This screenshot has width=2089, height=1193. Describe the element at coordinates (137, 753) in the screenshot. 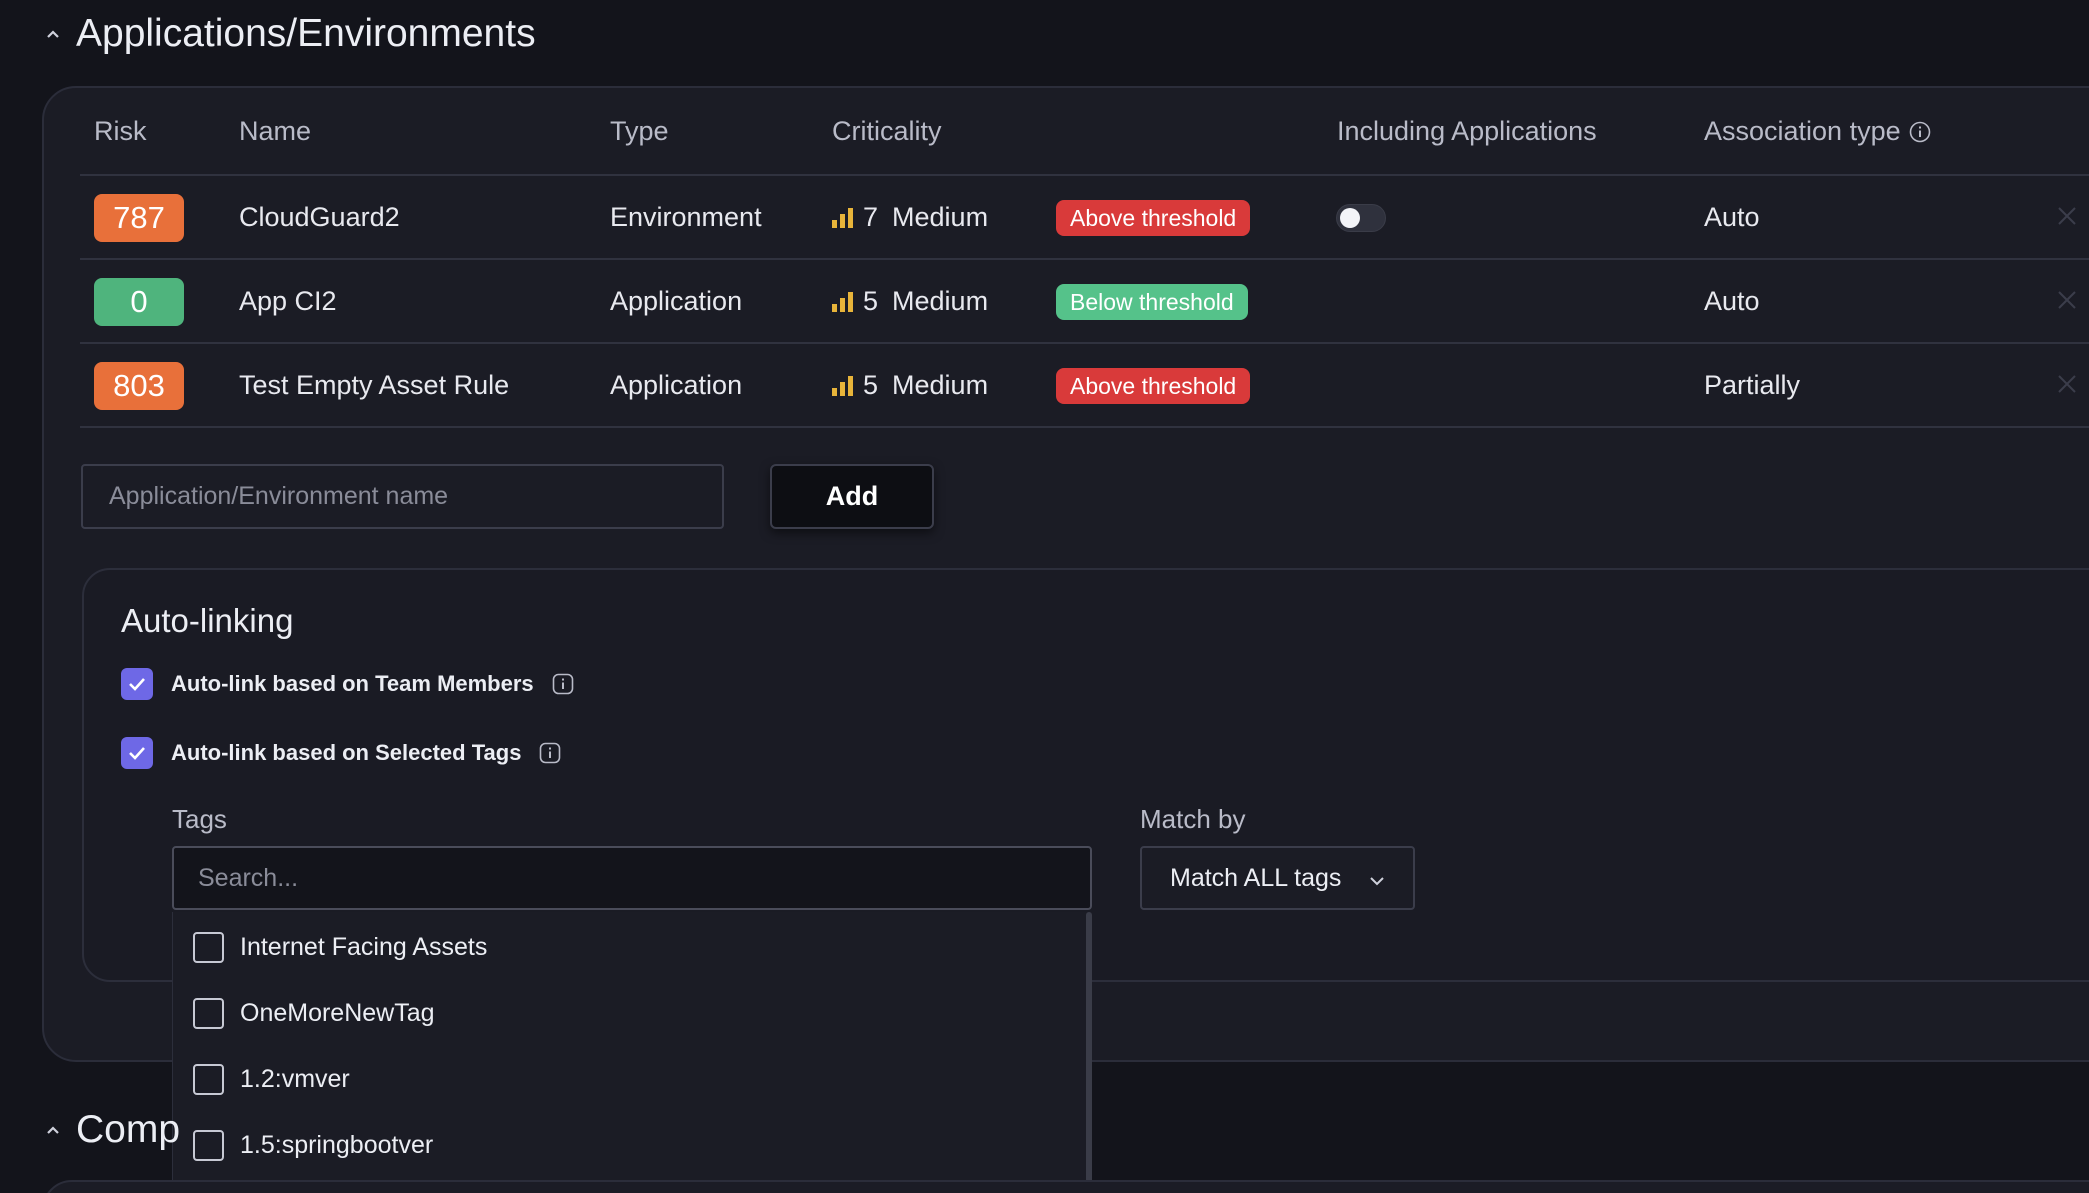

I see `selected-tags-checkbox` at that location.